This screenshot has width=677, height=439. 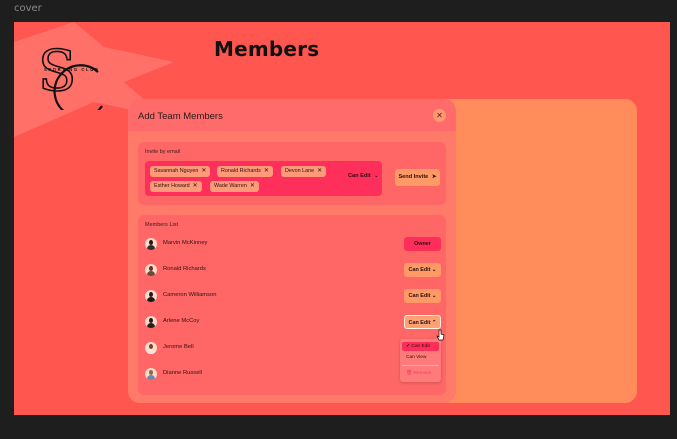 I want to click on member-name: Jerome Bell, so click(x=178, y=347).